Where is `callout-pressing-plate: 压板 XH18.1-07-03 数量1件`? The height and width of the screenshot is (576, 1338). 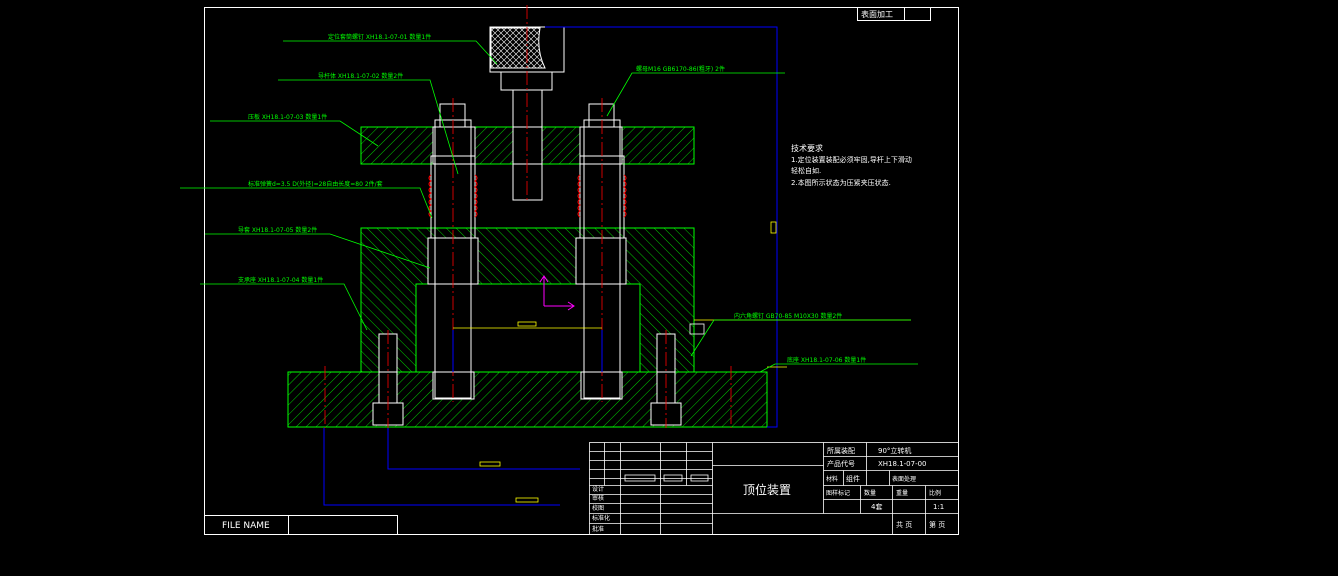
callout-pressing-plate: 压板 XH18.1-07-03 数量1件 is located at coordinates (287, 117).